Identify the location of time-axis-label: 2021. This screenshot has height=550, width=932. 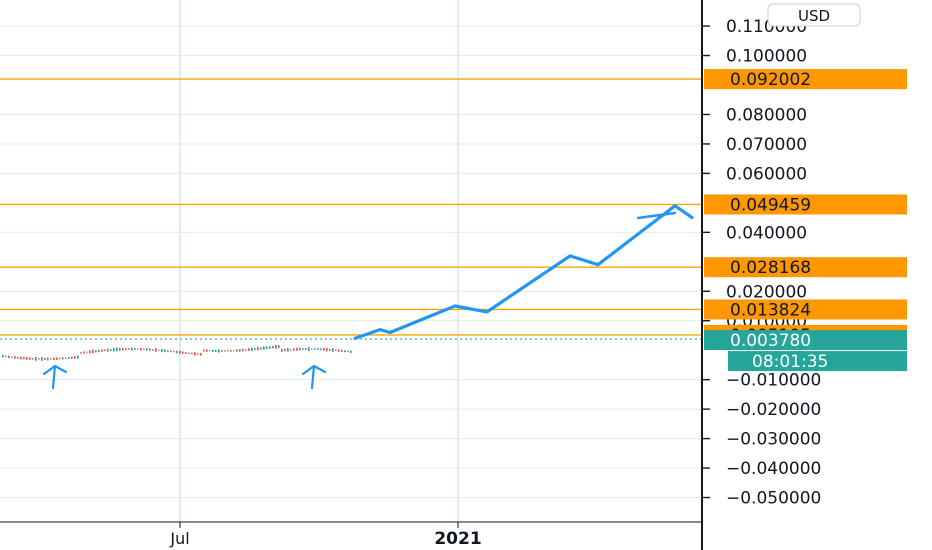
(457, 539).